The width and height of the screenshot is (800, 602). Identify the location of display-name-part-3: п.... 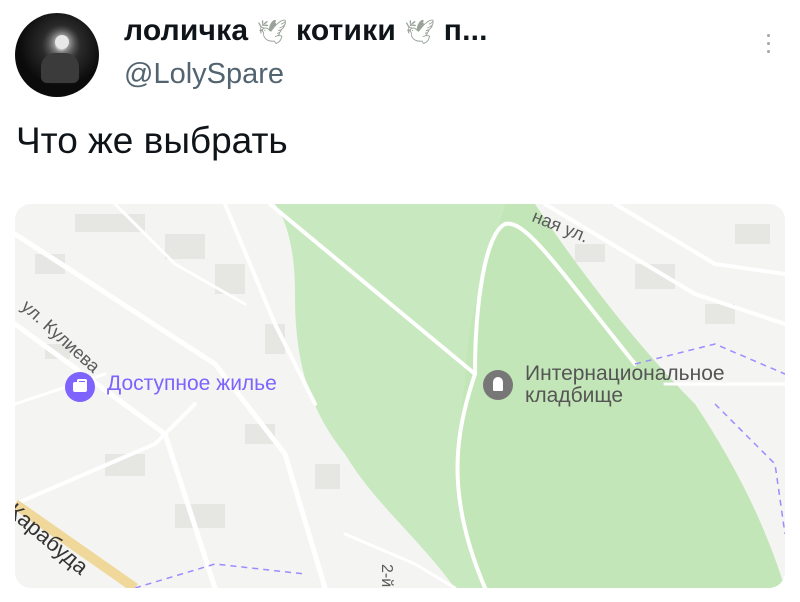
(465, 30).